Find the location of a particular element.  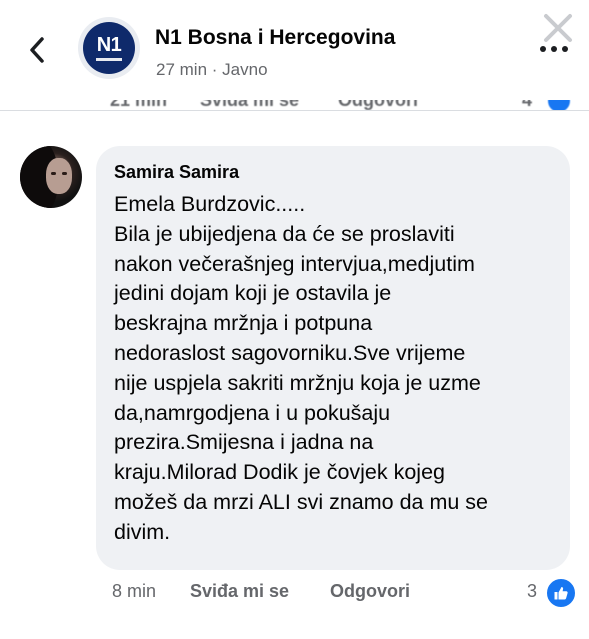

close-button is located at coordinates (558, 28).